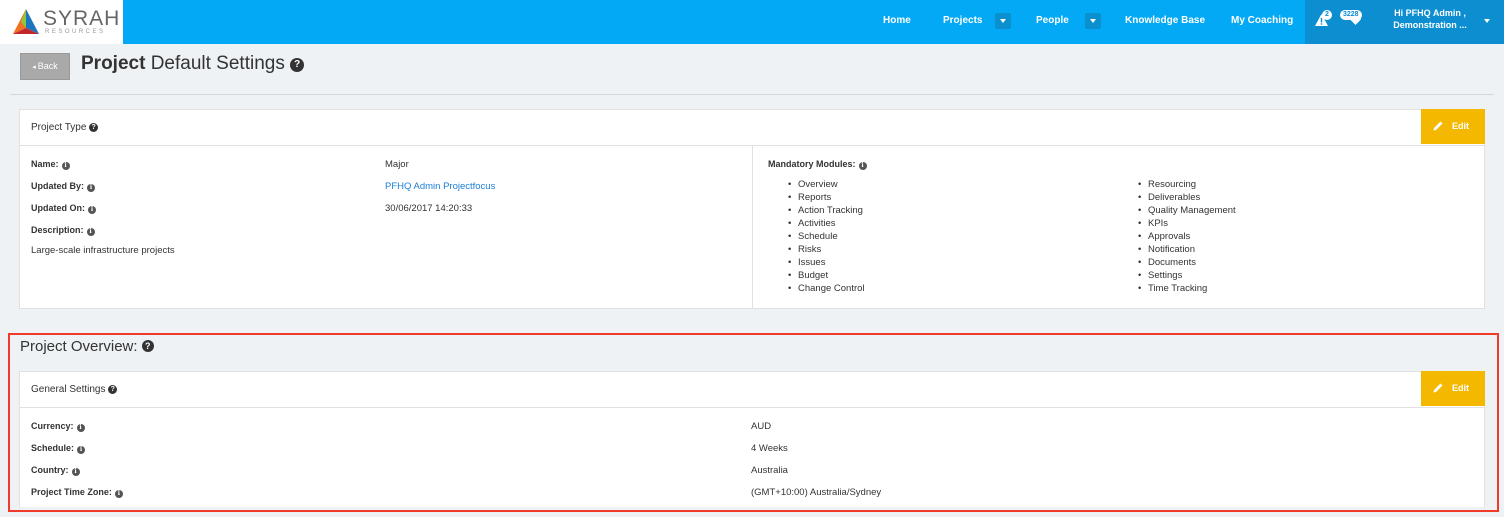  What do you see at coordinates (77, 492) in the screenshot?
I see `timezone-label: Project Time Zone: i` at bounding box center [77, 492].